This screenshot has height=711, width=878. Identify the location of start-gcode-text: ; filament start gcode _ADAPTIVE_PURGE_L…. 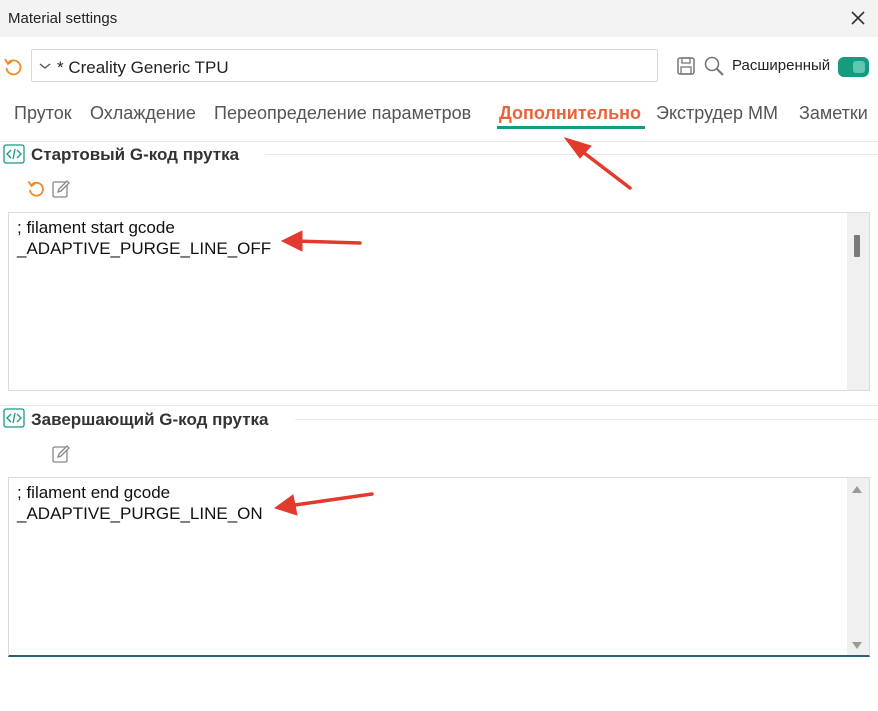
(144, 238).